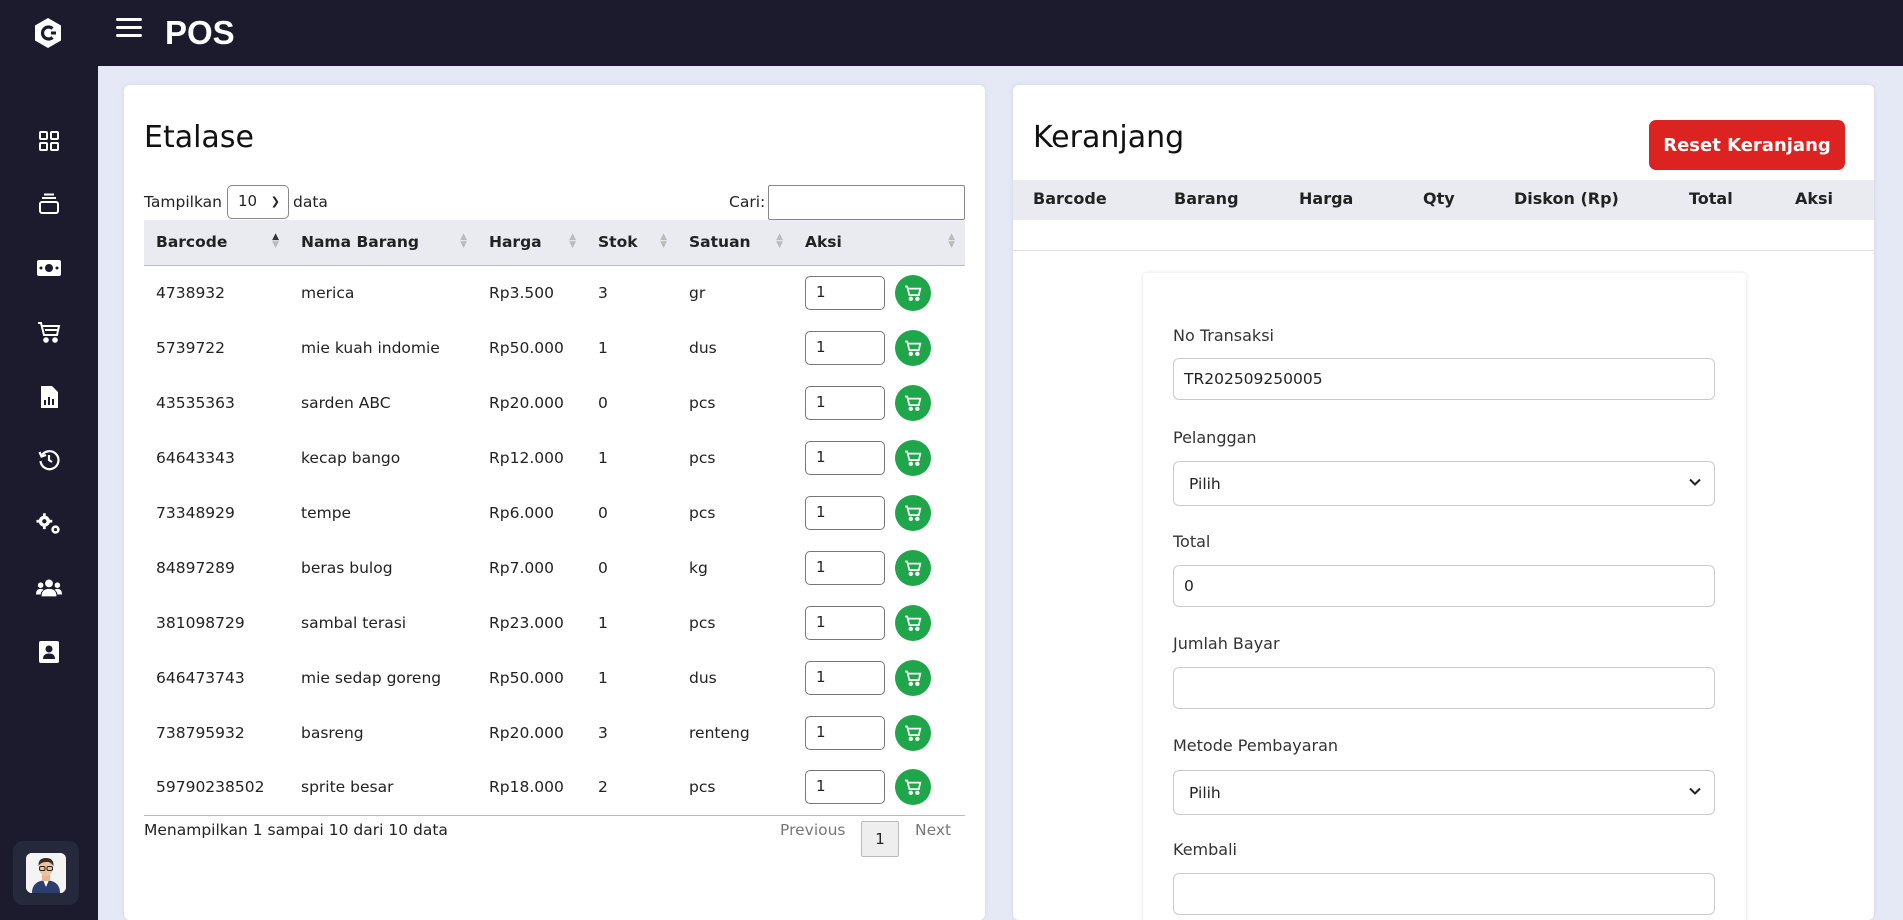 The height and width of the screenshot is (920, 1903). What do you see at coordinates (49, 204) in the screenshot?
I see `layers-icon` at bounding box center [49, 204].